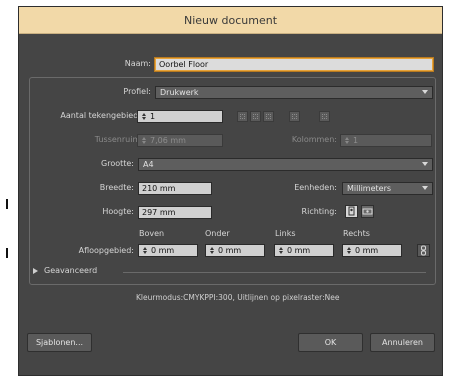 This screenshot has height=378, width=457. Describe the element at coordinates (319, 211) in the screenshot. I see `orientation-label: Richting:` at that location.